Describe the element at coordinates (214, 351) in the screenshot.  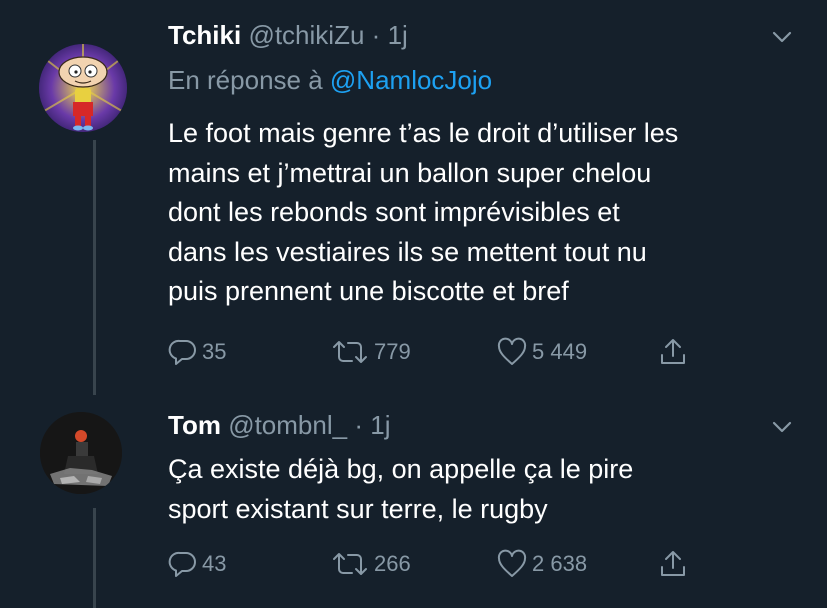
I see `reply-count: 35` at that location.